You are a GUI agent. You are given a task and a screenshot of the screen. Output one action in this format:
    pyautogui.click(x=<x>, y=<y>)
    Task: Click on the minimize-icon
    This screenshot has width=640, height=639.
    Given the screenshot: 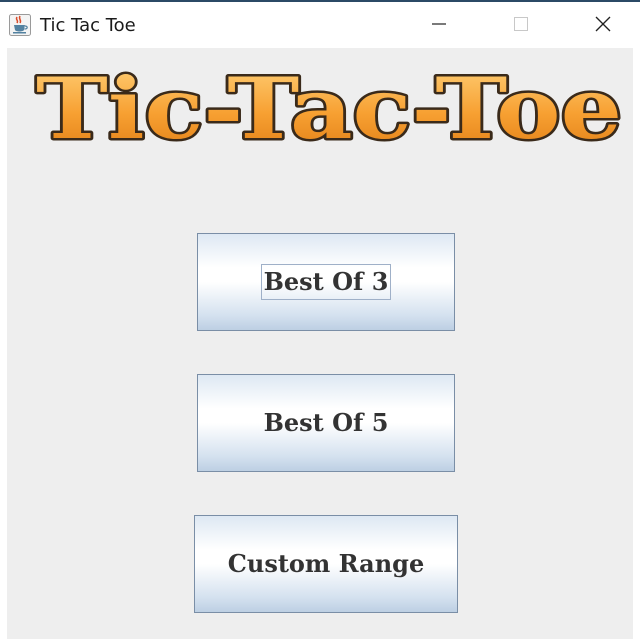 What is the action you would take?
    pyautogui.click(x=439, y=24)
    